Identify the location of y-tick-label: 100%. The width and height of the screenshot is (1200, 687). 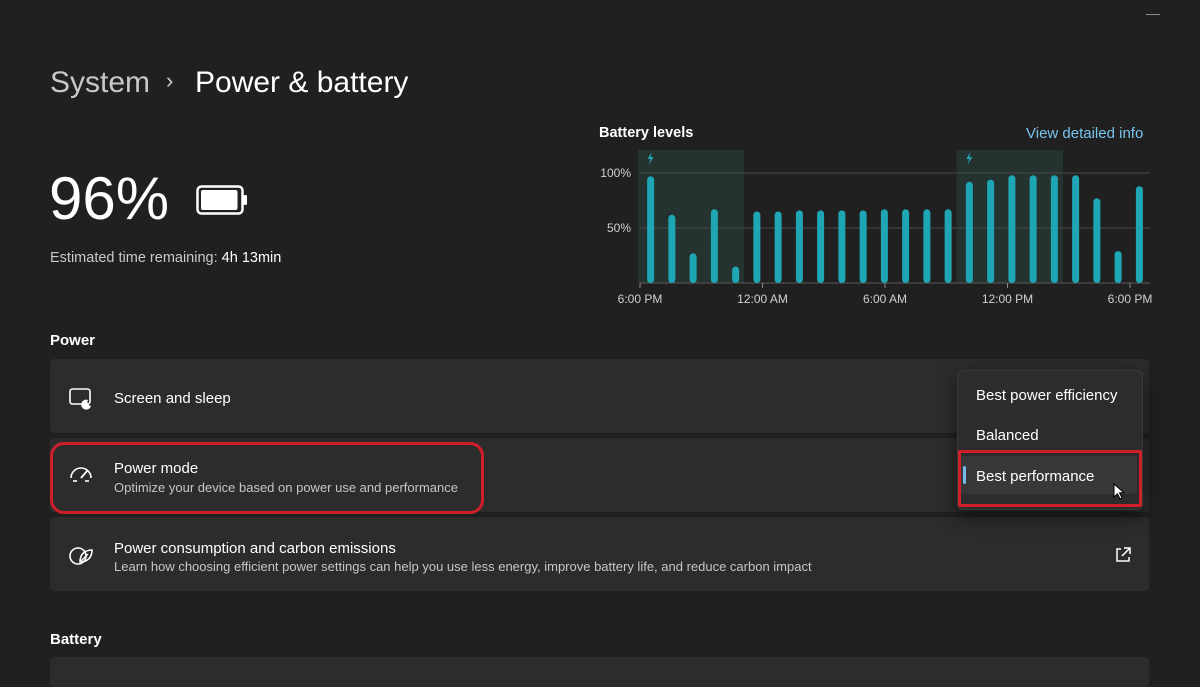
(615, 173).